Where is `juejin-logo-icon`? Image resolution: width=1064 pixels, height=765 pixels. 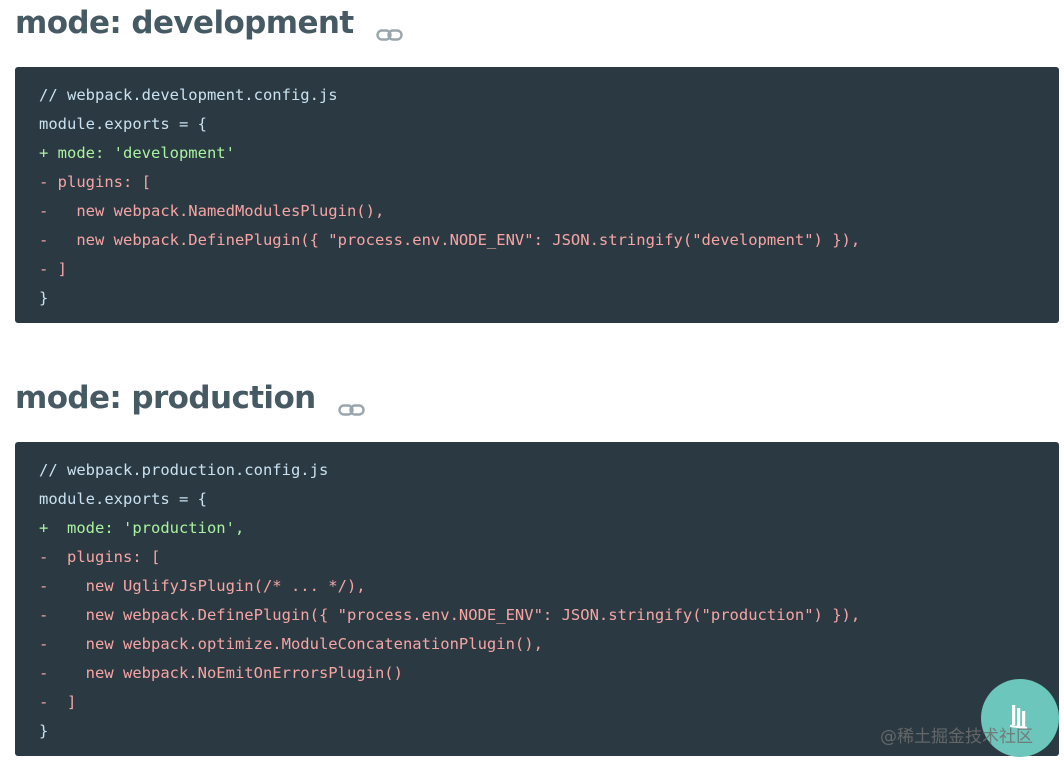
juejin-logo-icon is located at coordinates (1020, 718).